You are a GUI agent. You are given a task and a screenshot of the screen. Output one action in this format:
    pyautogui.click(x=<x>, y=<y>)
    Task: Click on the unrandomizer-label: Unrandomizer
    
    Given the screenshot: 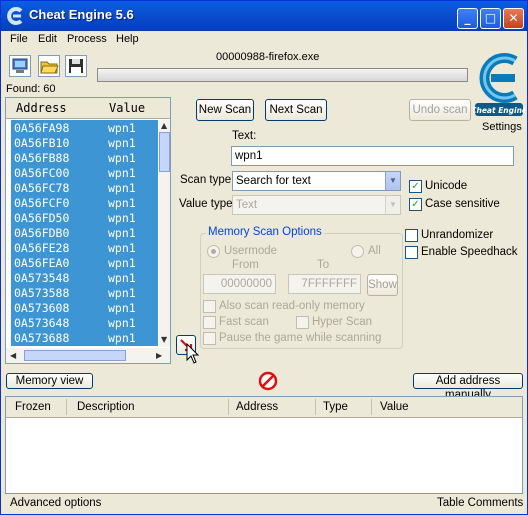 What is the action you would take?
    pyautogui.click(x=457, y=235)
    